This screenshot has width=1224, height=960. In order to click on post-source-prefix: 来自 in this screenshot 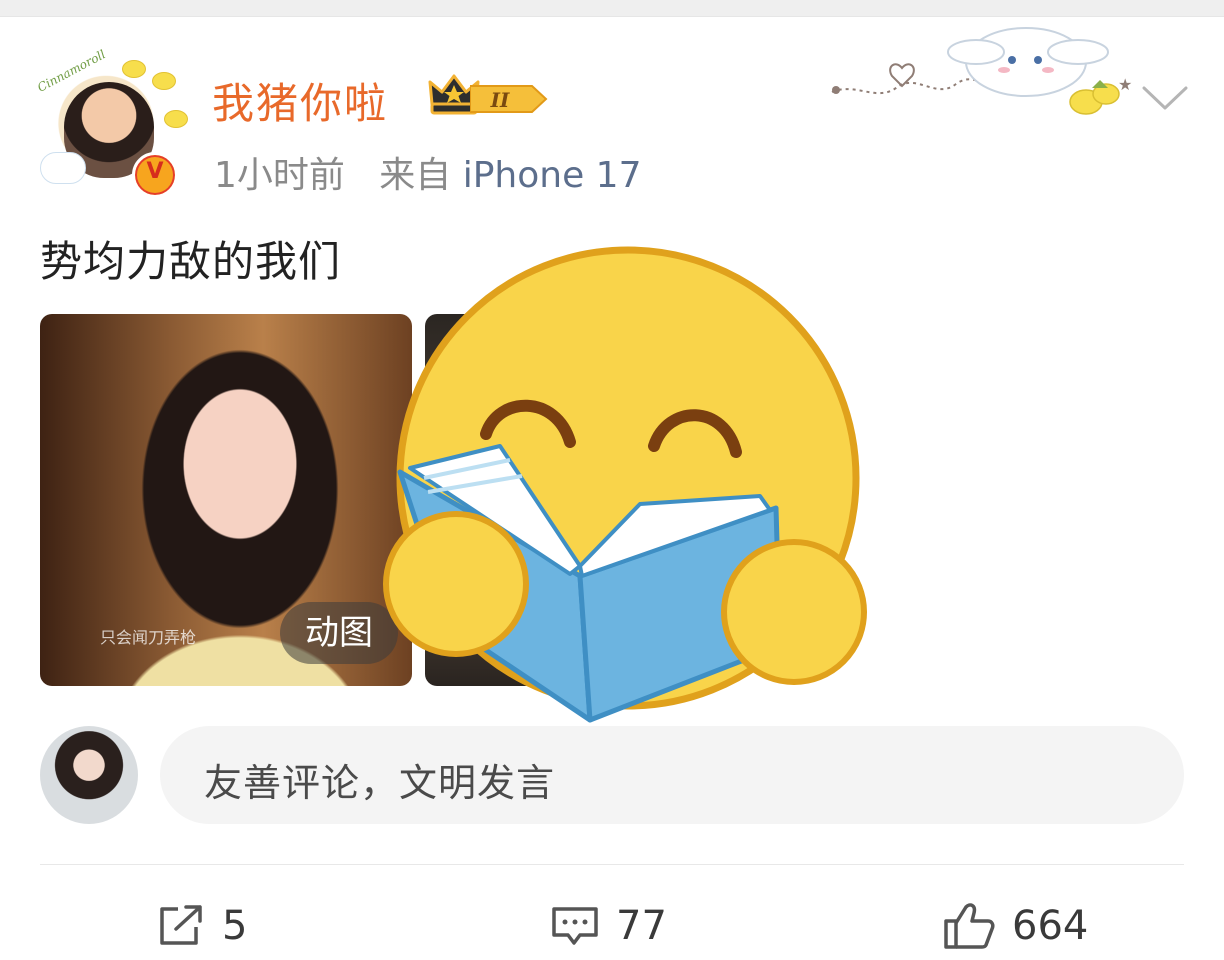, I will do `click(415, 175)`.